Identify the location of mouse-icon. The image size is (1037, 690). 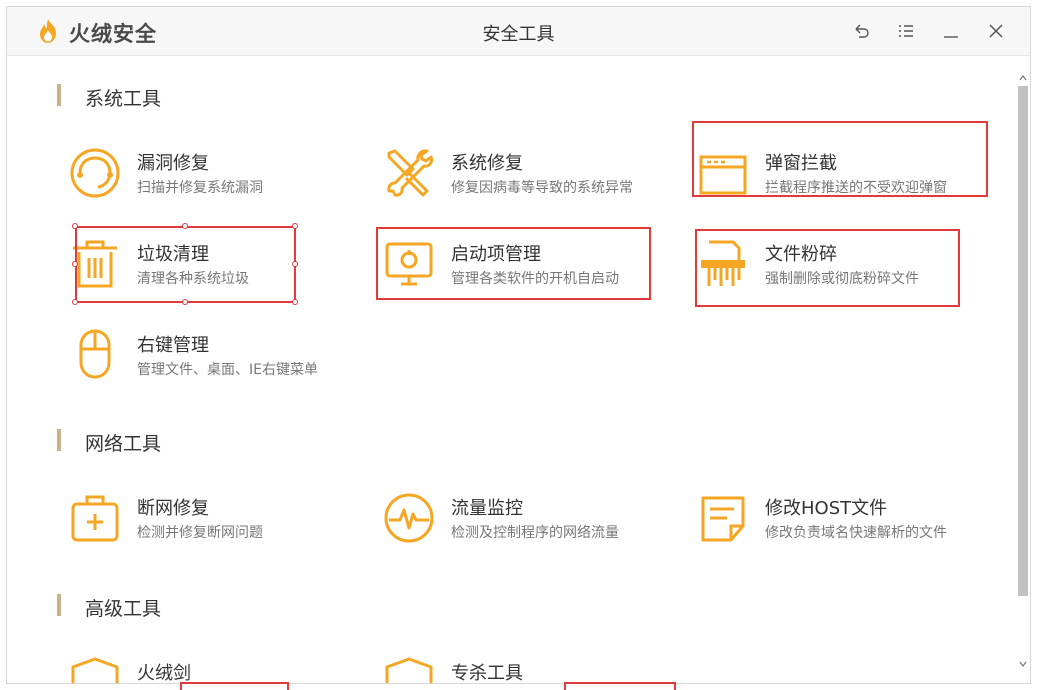
(95, 355).